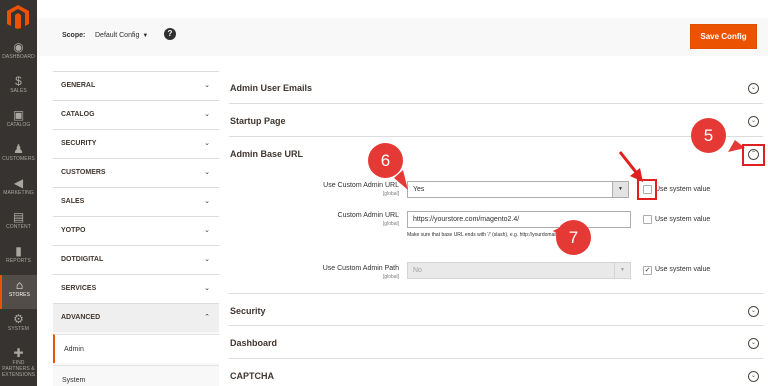 The height and width of the screenshot is (386, 768). I want to click on nav-content: ▤ CONTENT, so click(18, 224).